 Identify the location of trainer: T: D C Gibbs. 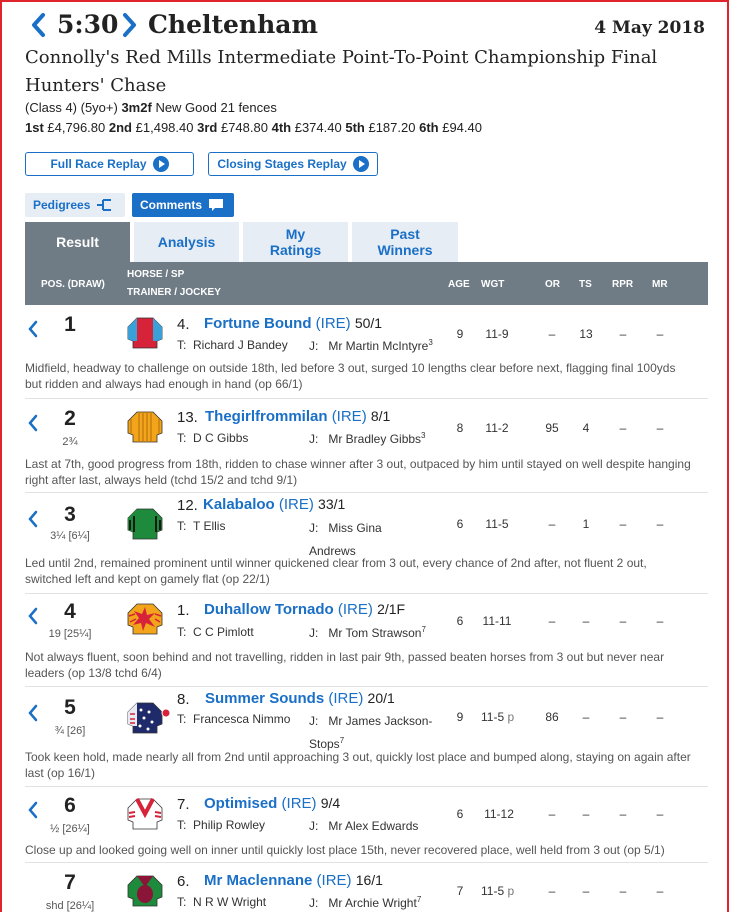
(212, 438).